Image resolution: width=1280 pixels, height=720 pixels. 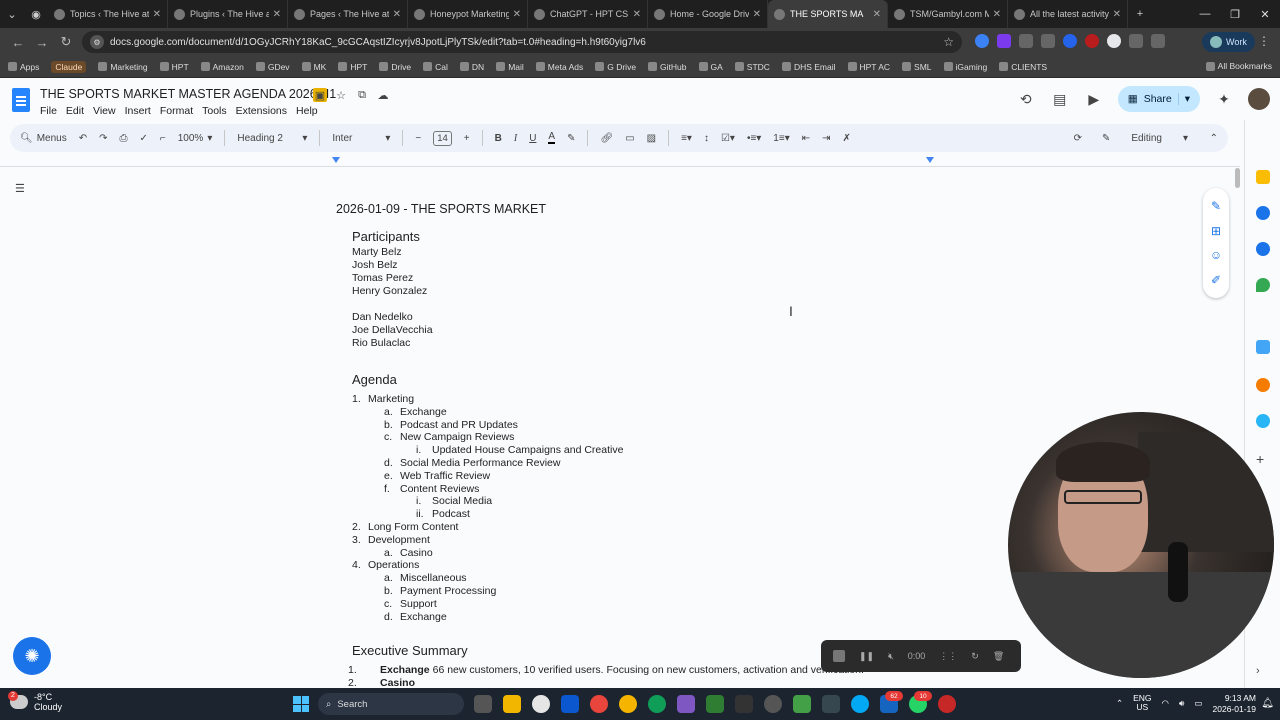 I want to click on text-color-icon: A, so click(x=552, y=138).